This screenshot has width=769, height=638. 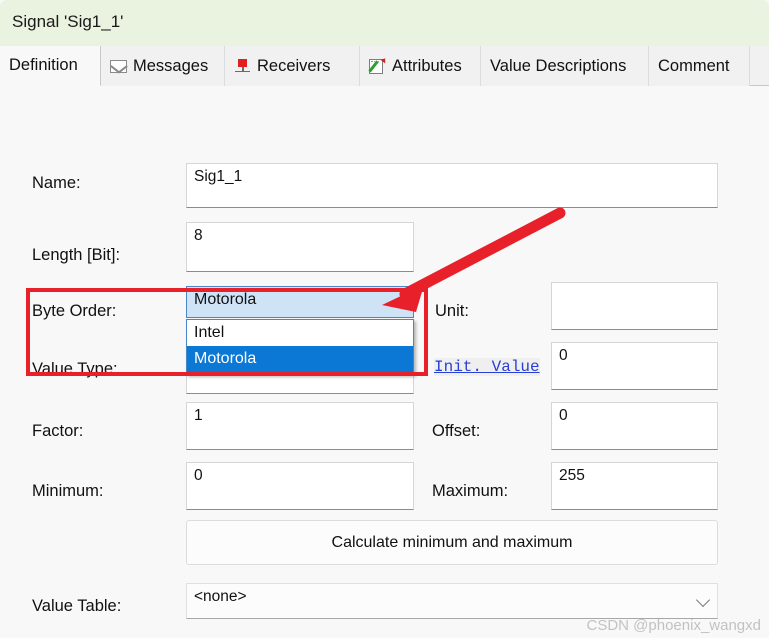 I want to click on init-value-link: Init. Value, so click(x=487, y=367).